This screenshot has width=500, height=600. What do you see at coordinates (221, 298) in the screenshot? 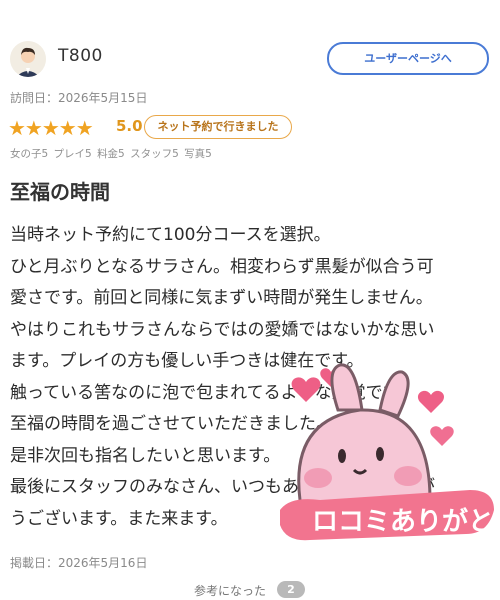
I see `body-line: 愛さです。前回と同様に気まずい時間が発生しません。` at bounding box center [221, 298].